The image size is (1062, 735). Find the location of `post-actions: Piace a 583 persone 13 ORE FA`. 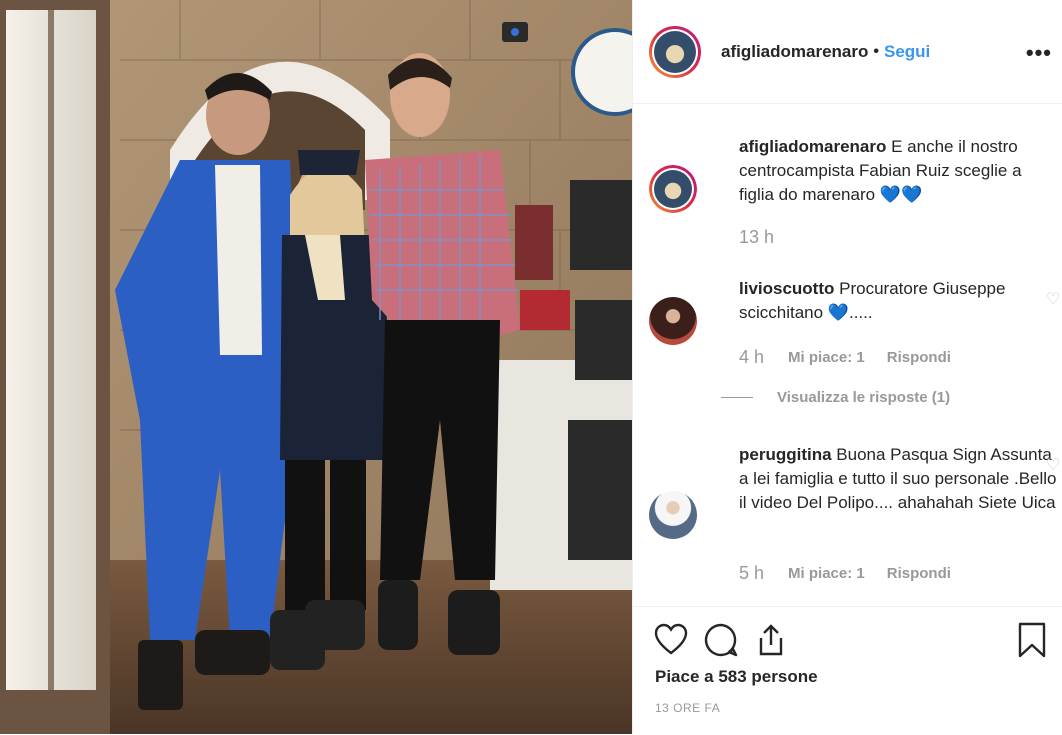

post-actions: Piace a 583 persone 13 ORE FA is located at coordinates (847, 670).